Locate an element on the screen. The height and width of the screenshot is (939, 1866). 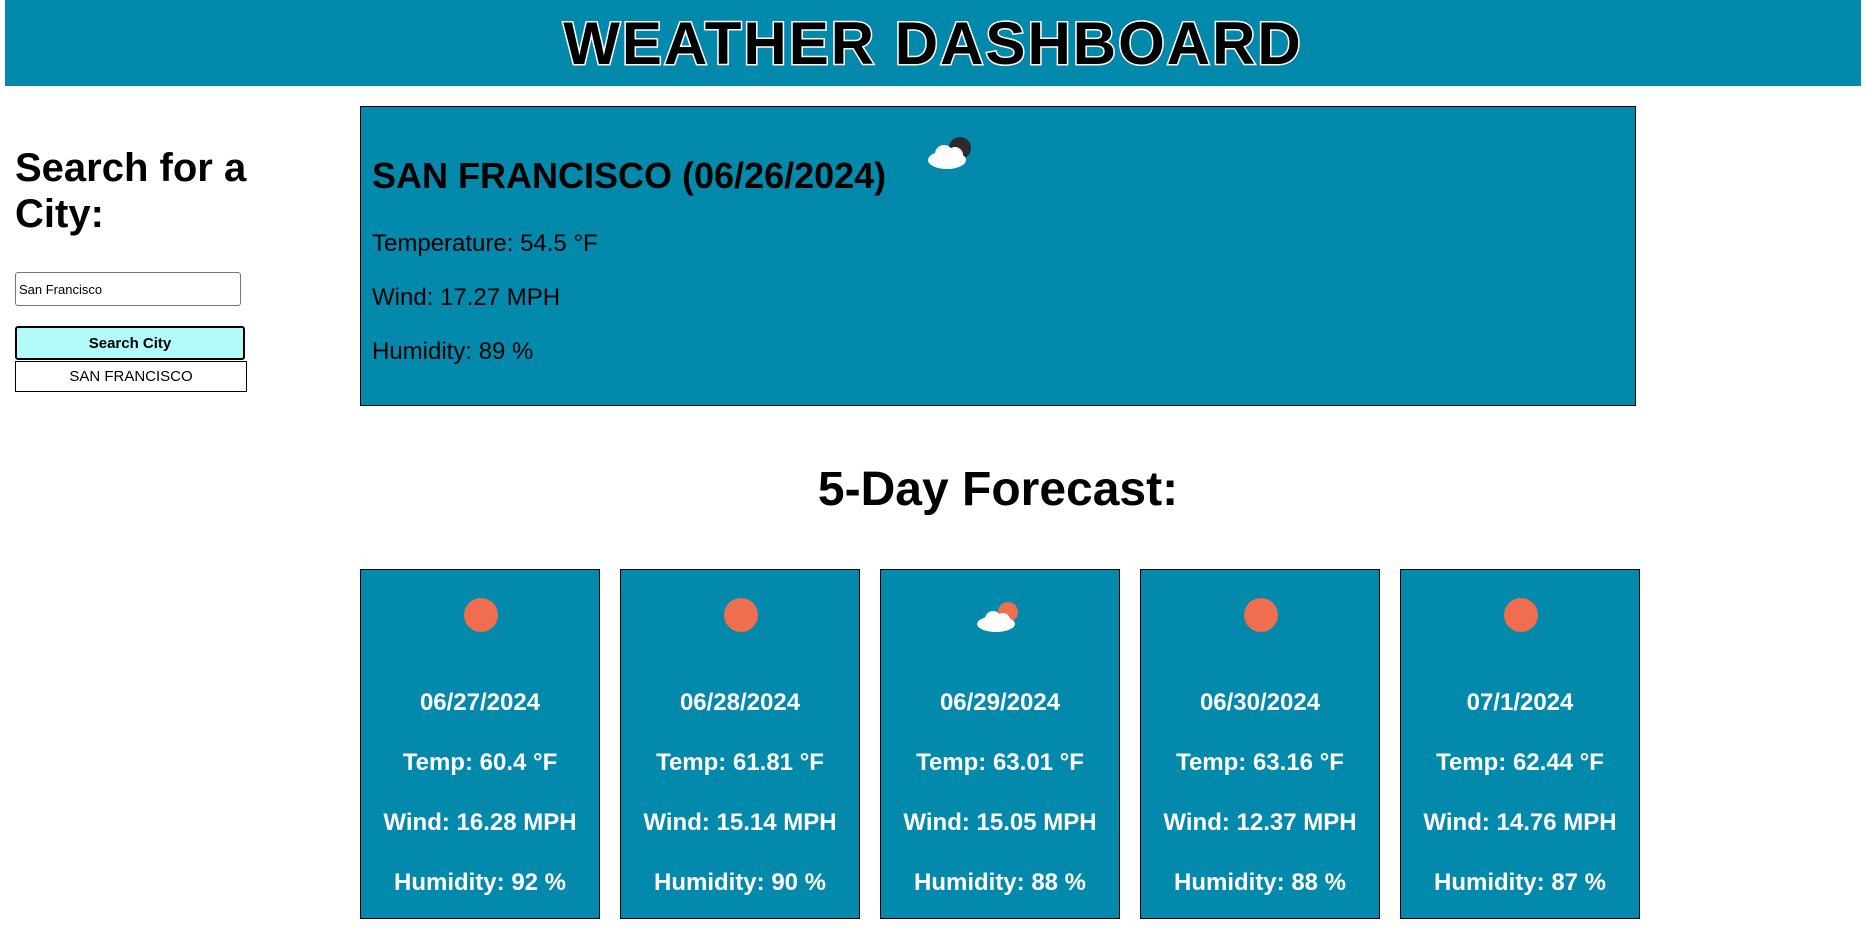
history-item-san-francisco: SAN FRANCISCO is located at coordinates (131, 376).